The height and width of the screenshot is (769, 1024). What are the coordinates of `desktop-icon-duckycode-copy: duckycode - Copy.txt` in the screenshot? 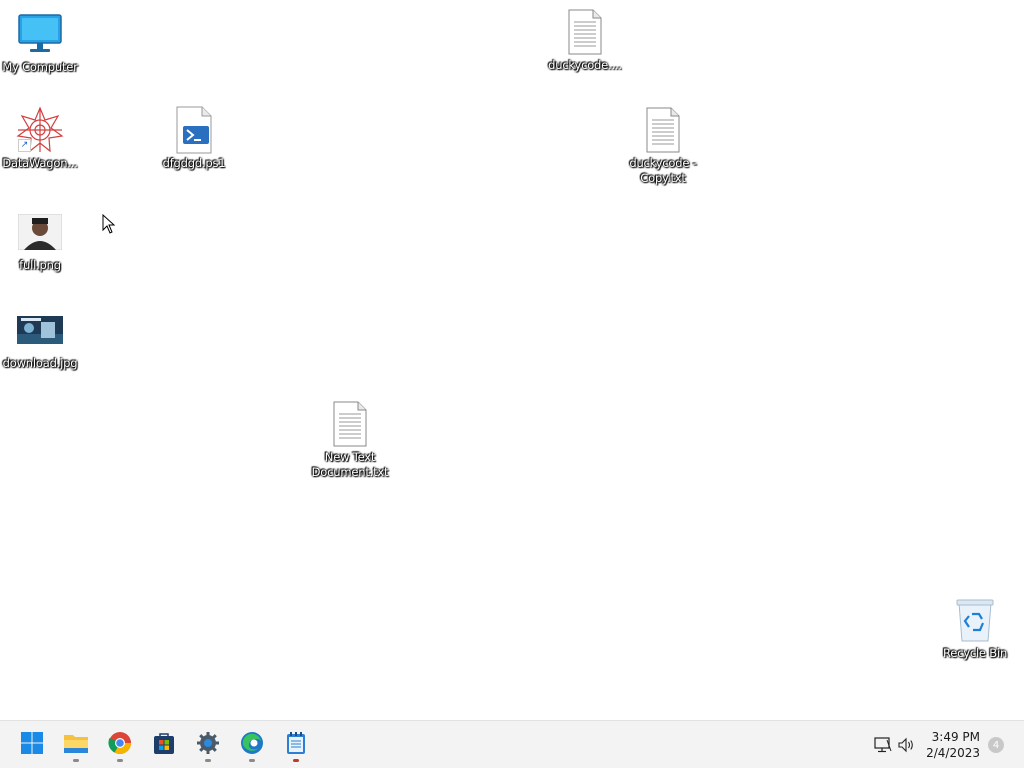 It's located at (663, 146).